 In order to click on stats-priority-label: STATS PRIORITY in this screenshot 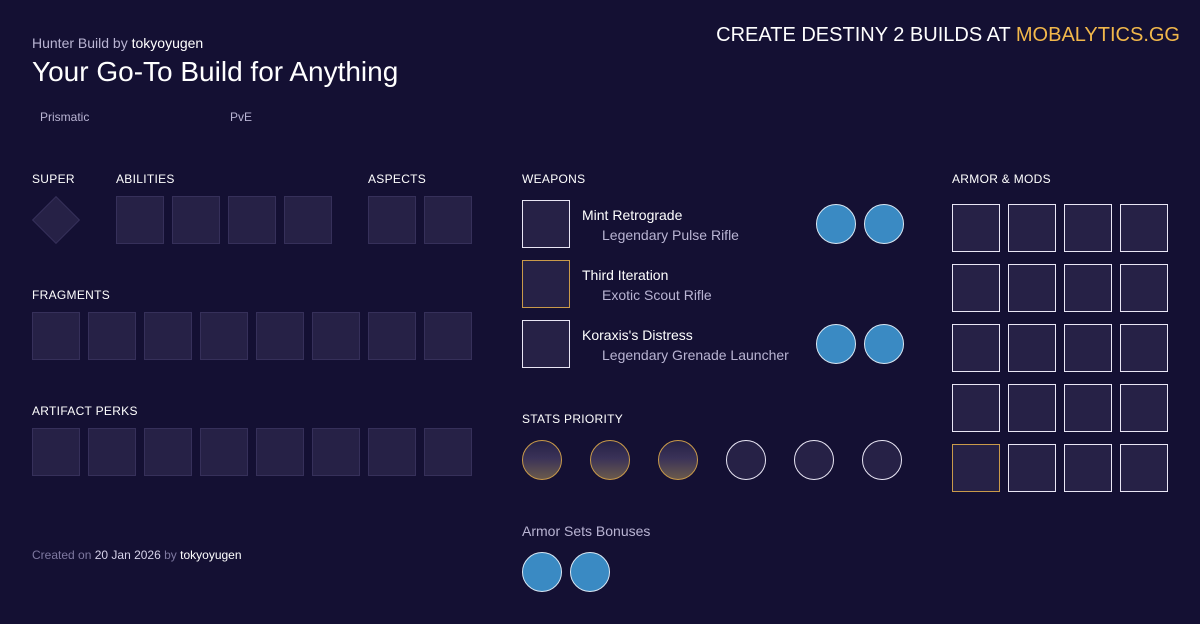, I will do `click(573, 419)`.